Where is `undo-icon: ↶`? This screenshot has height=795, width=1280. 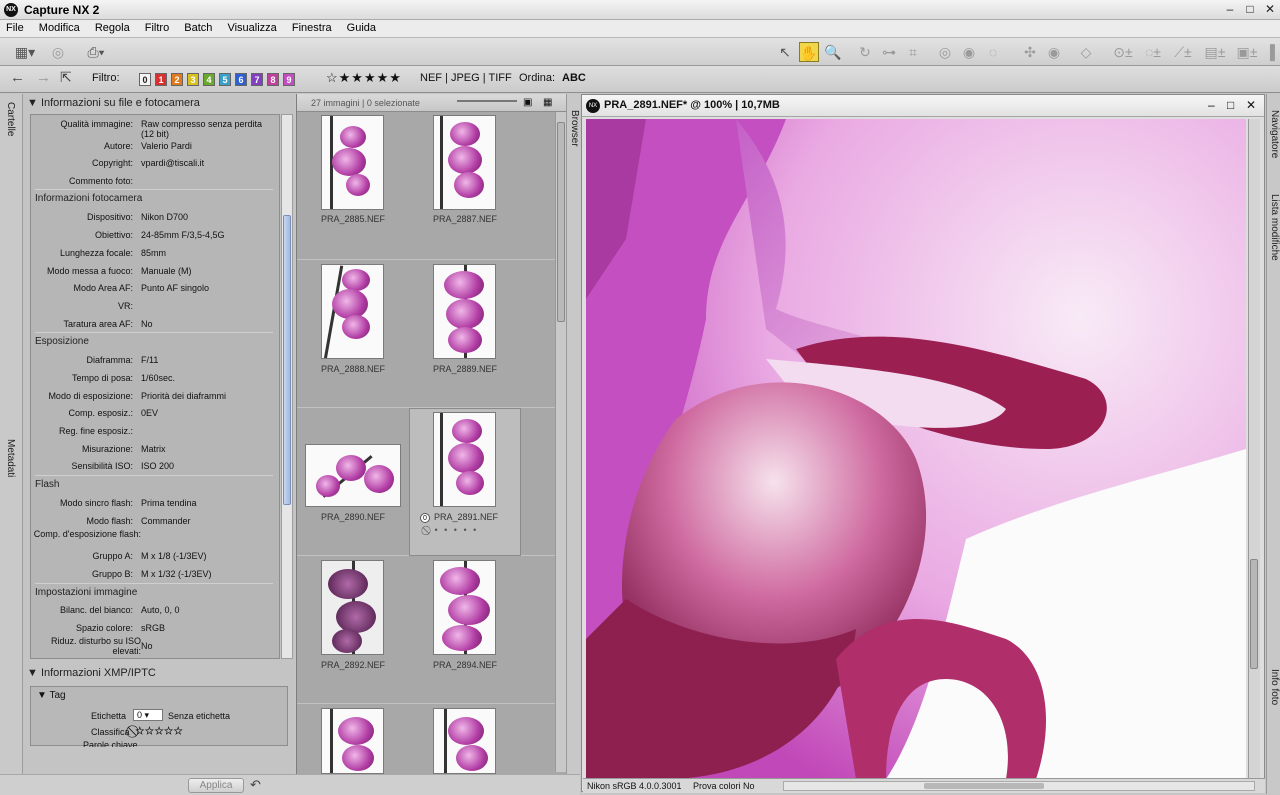 undo-icon: ↶ is located at coordinates (255, 785).